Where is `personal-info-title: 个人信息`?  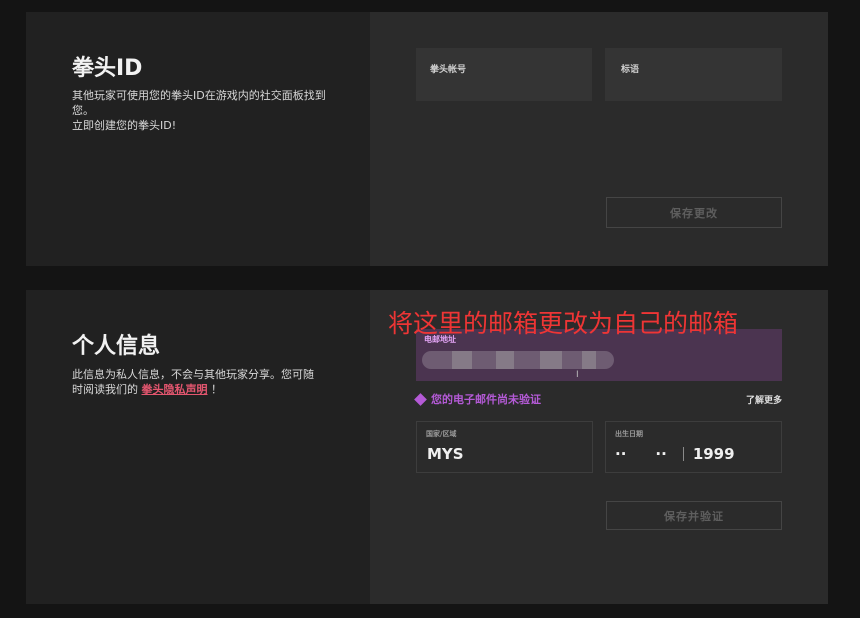
personal-info-title: 个人信息 is located at coordinates (116, 346).